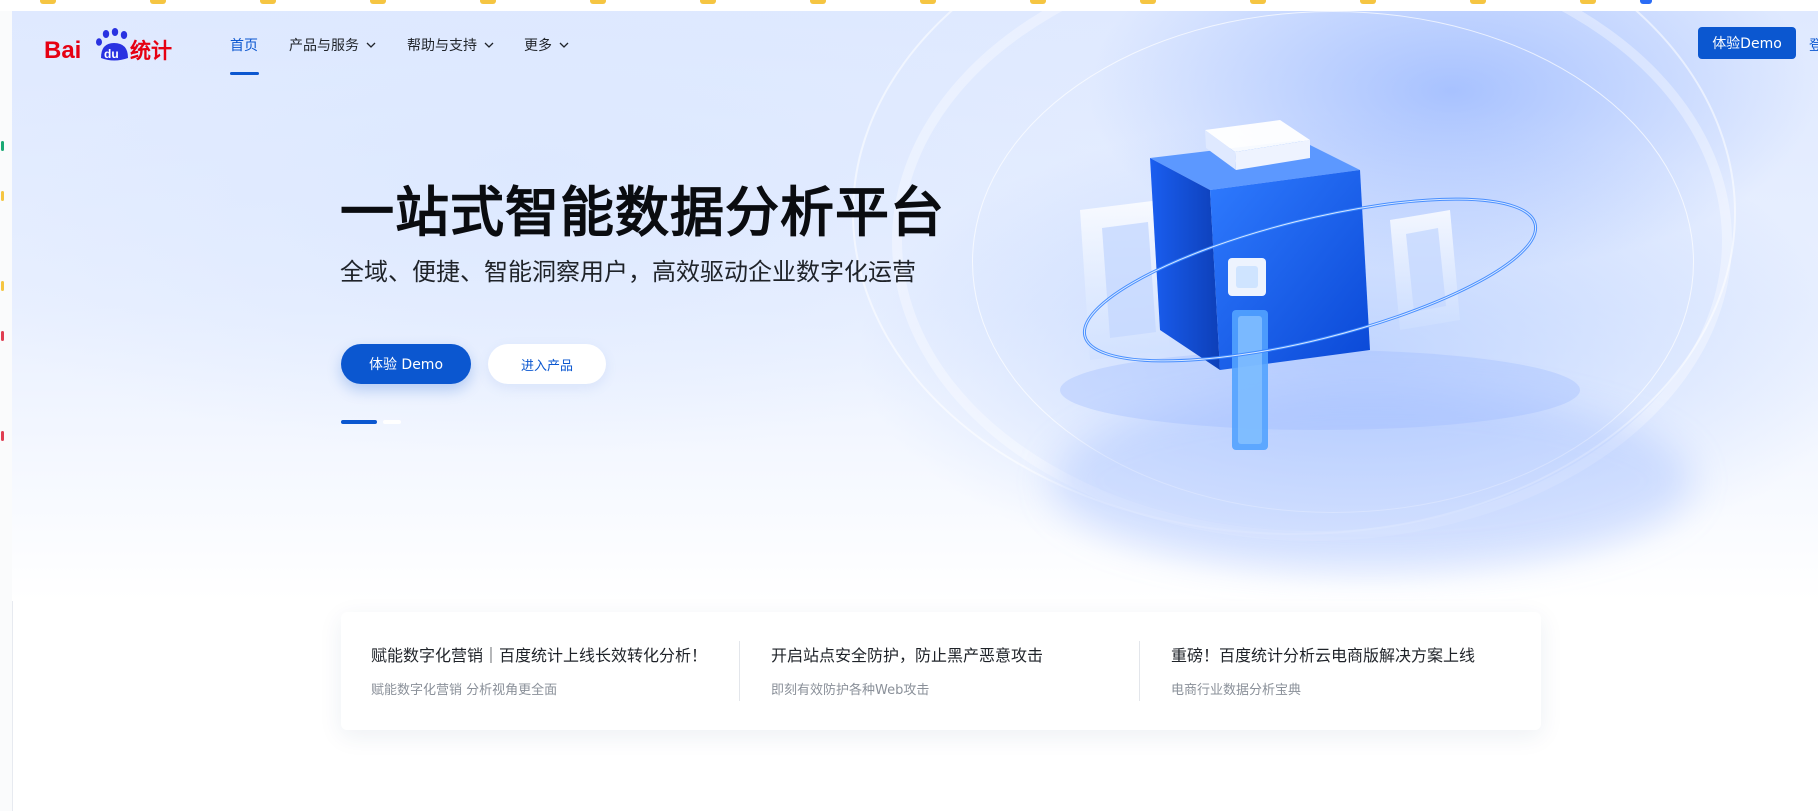 The height and width of the screenshot is (811, 1818). Describe the element at coordinates (1320, 285) in the screenshot. I see `hero-cube-illustration` at that location.